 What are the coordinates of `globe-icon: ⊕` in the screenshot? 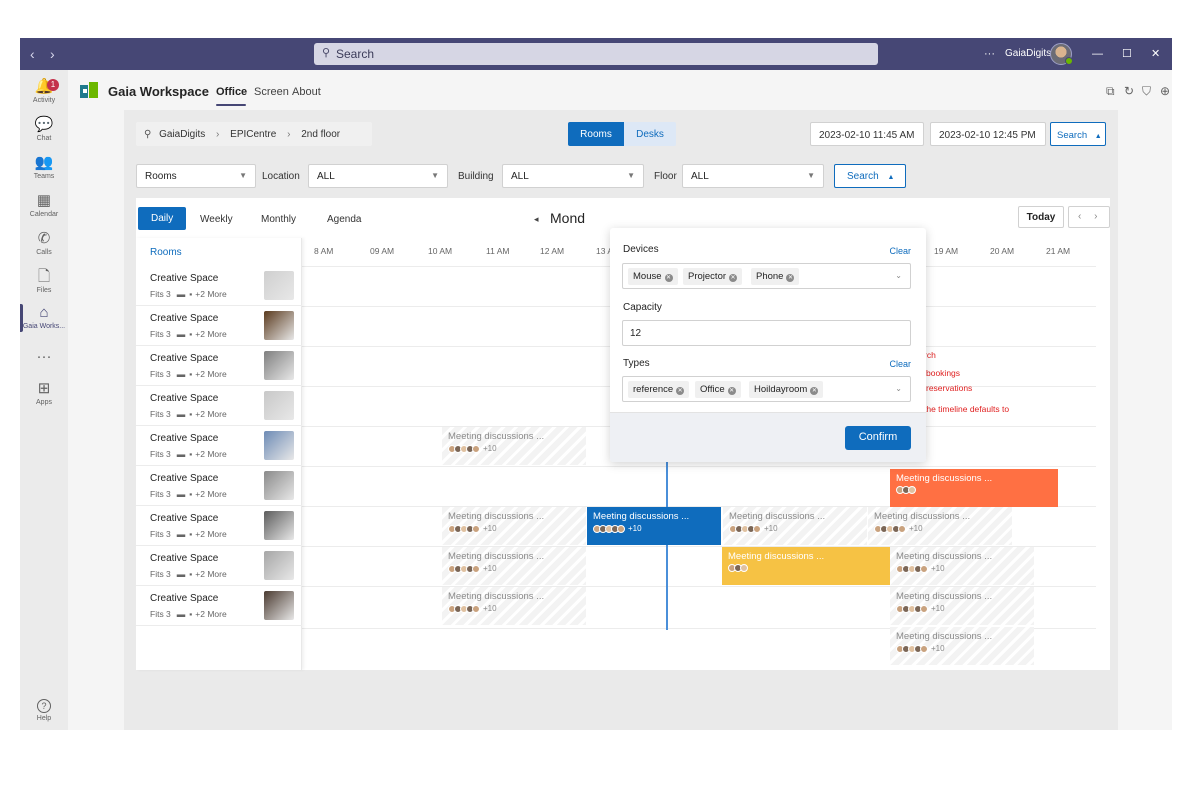 It's located at (1165, 91).